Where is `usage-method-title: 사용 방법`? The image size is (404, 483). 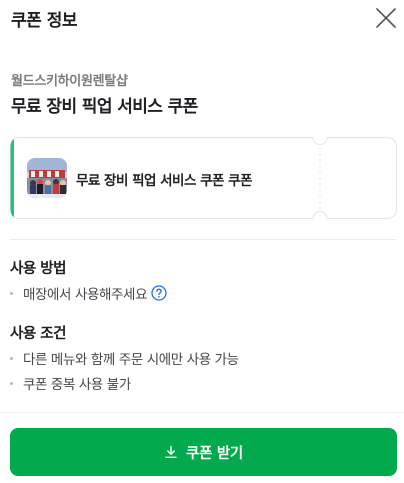
usage-method-title: 사용 방법 is located at coordinates (38, 269).